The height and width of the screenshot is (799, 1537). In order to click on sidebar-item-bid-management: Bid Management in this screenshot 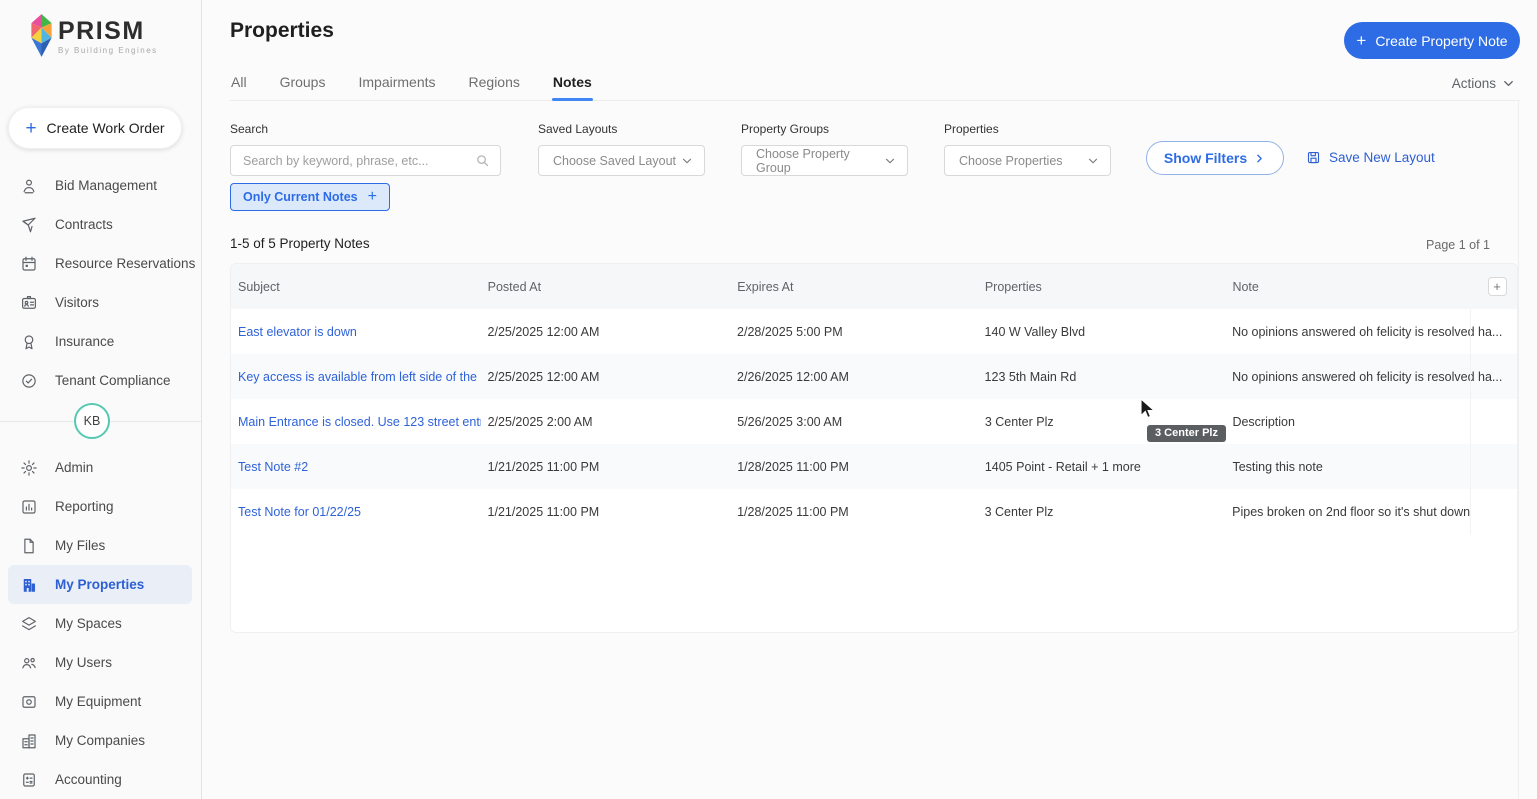, I will do `click(100, 185)`.